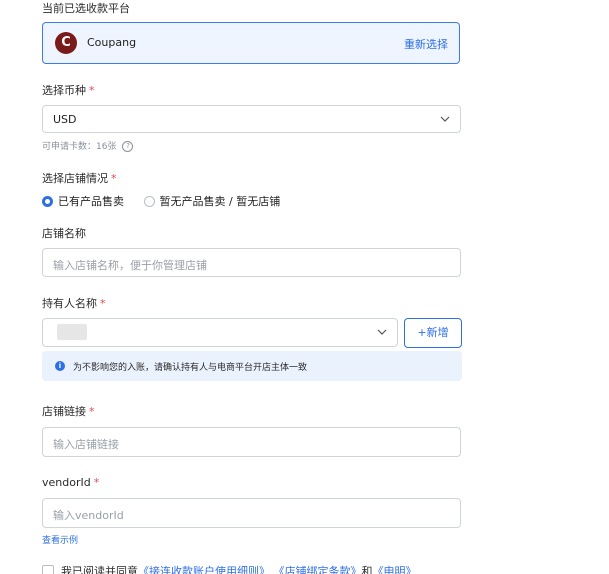 The height and width of the screenshot is (574, 609). What do you see at coordinates (251, 262) in the screenshot?
I see `store-name-input: 输入店铺名称，便于你管理店铺` at bounding box center [251, 262].